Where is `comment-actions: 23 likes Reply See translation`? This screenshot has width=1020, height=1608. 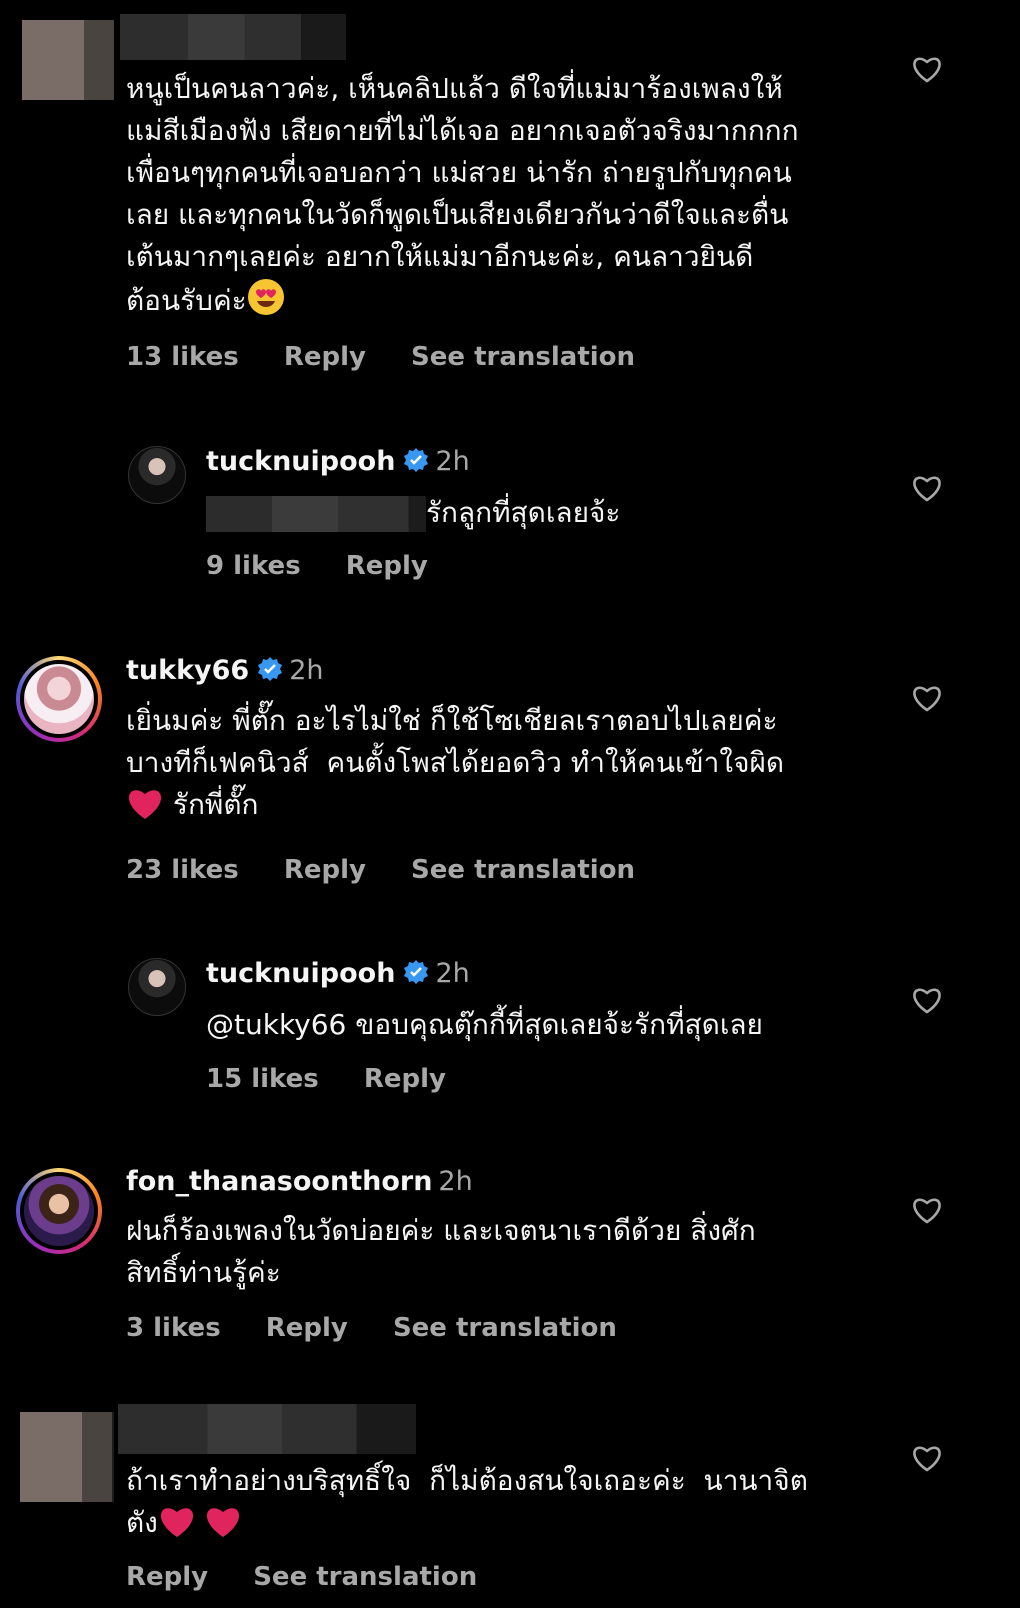
comment-actions: 23 likes Reply See translation is located at coordinates (398, 870).